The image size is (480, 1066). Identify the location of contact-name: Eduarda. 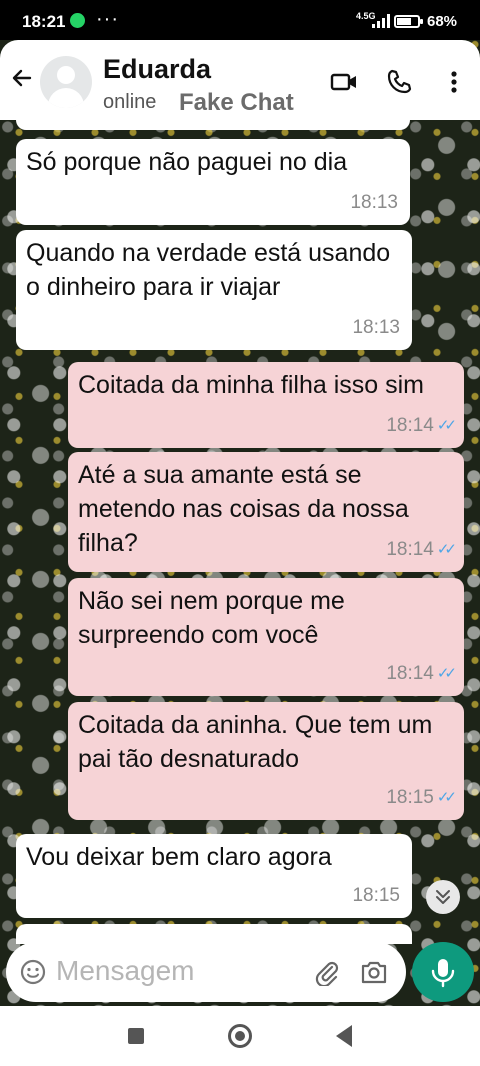
(157, 69).